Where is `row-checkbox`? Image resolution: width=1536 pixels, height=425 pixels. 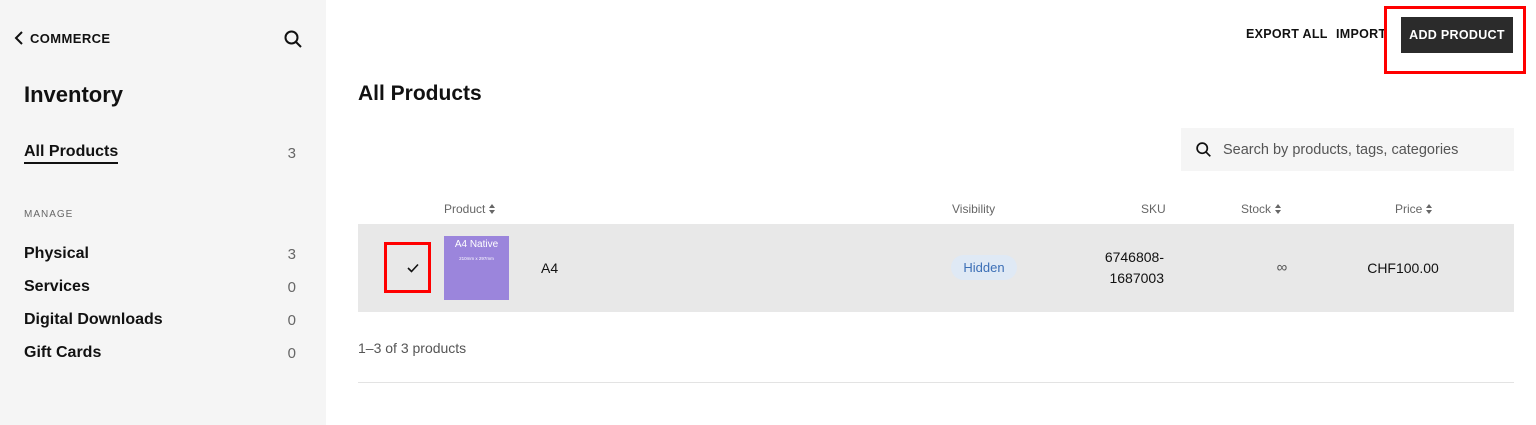 row-checkbox is located at coordinates (413, 268).